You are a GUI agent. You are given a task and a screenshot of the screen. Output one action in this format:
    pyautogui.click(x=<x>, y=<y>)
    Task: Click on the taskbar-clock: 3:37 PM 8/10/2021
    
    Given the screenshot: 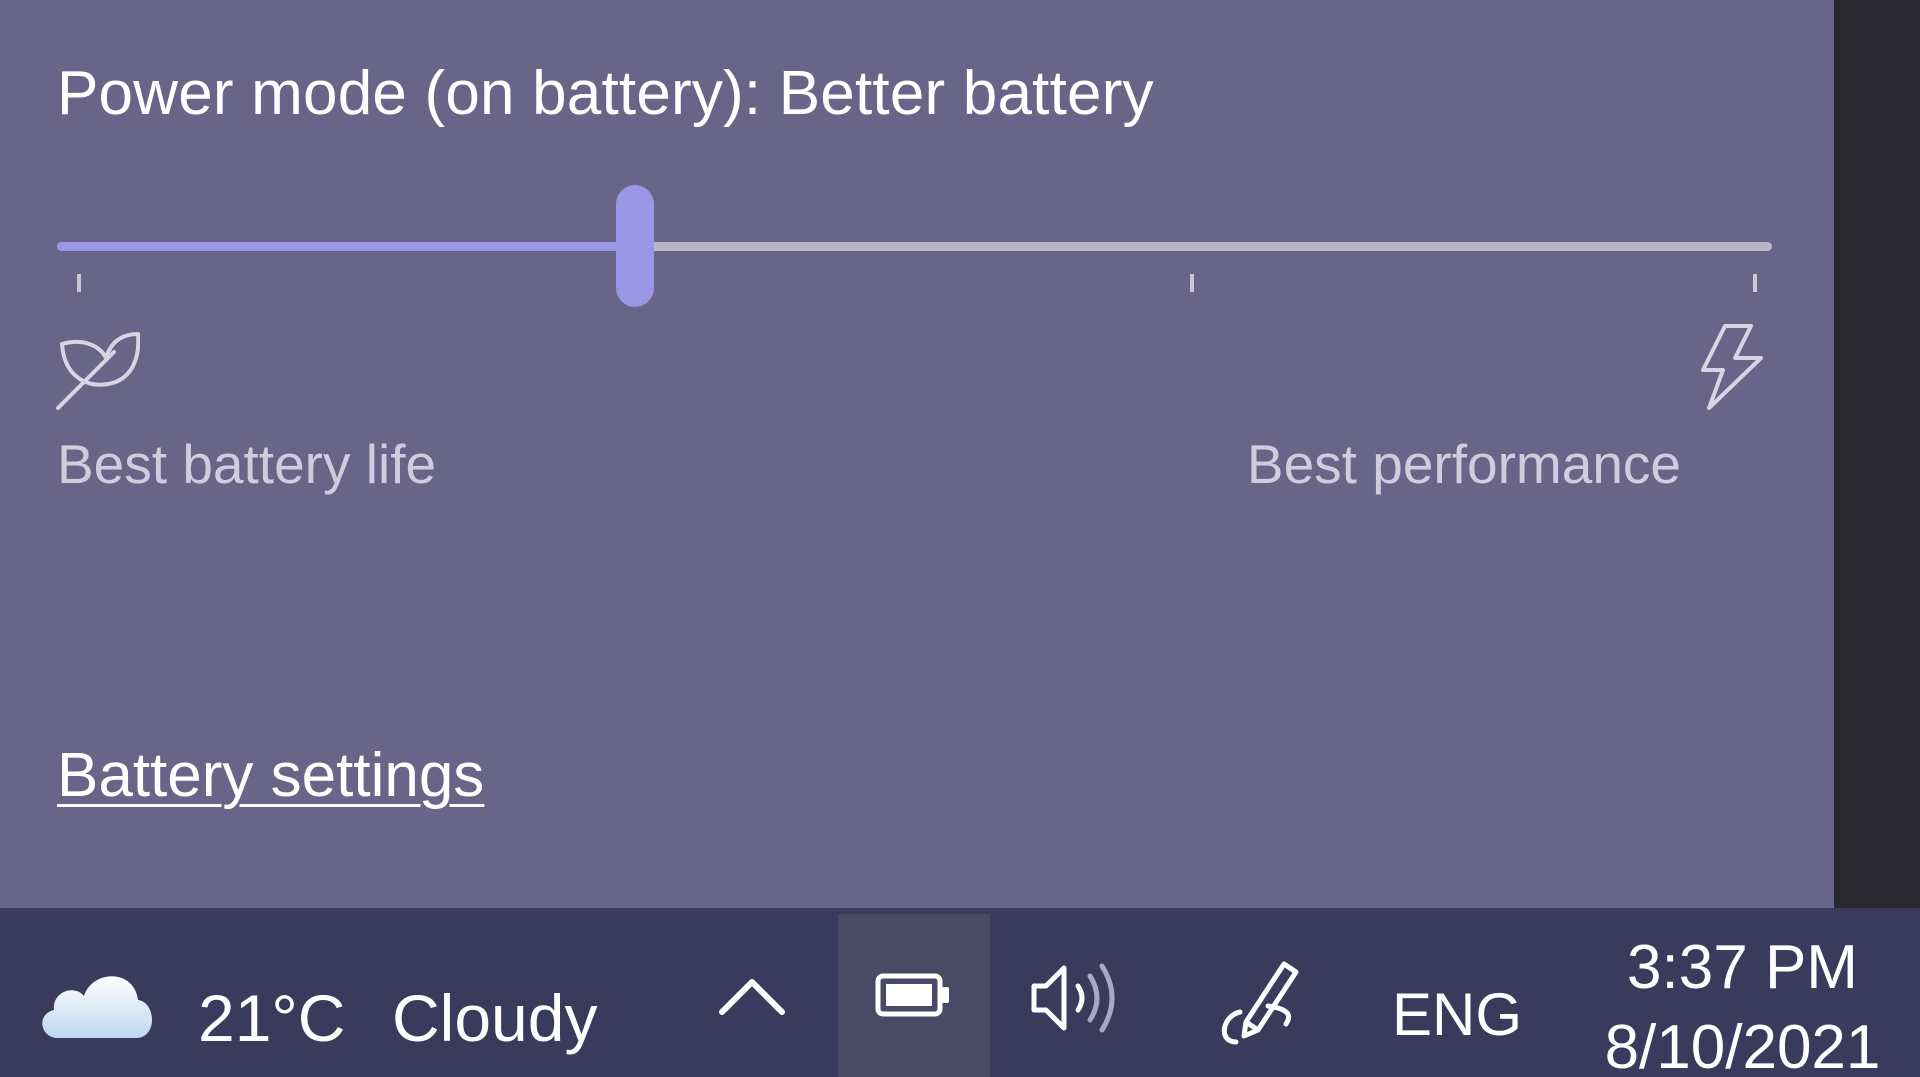 What is the action you would take?
    pyautogui.click(x=1742, y=1002)
    